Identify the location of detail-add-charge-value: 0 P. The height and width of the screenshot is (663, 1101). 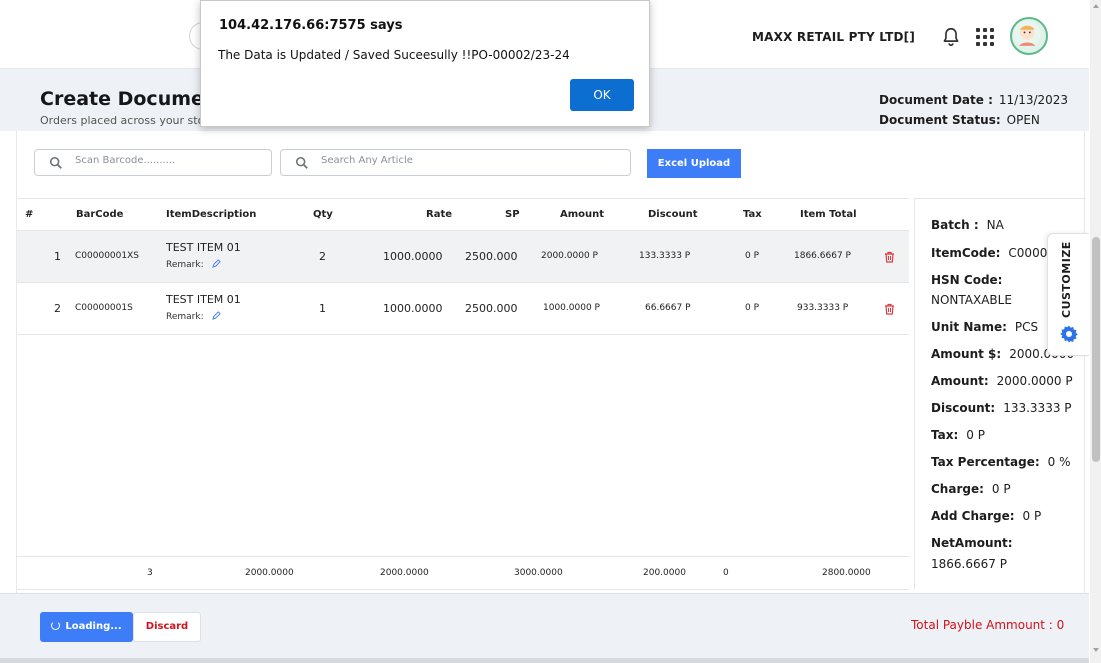
(1032, 516).